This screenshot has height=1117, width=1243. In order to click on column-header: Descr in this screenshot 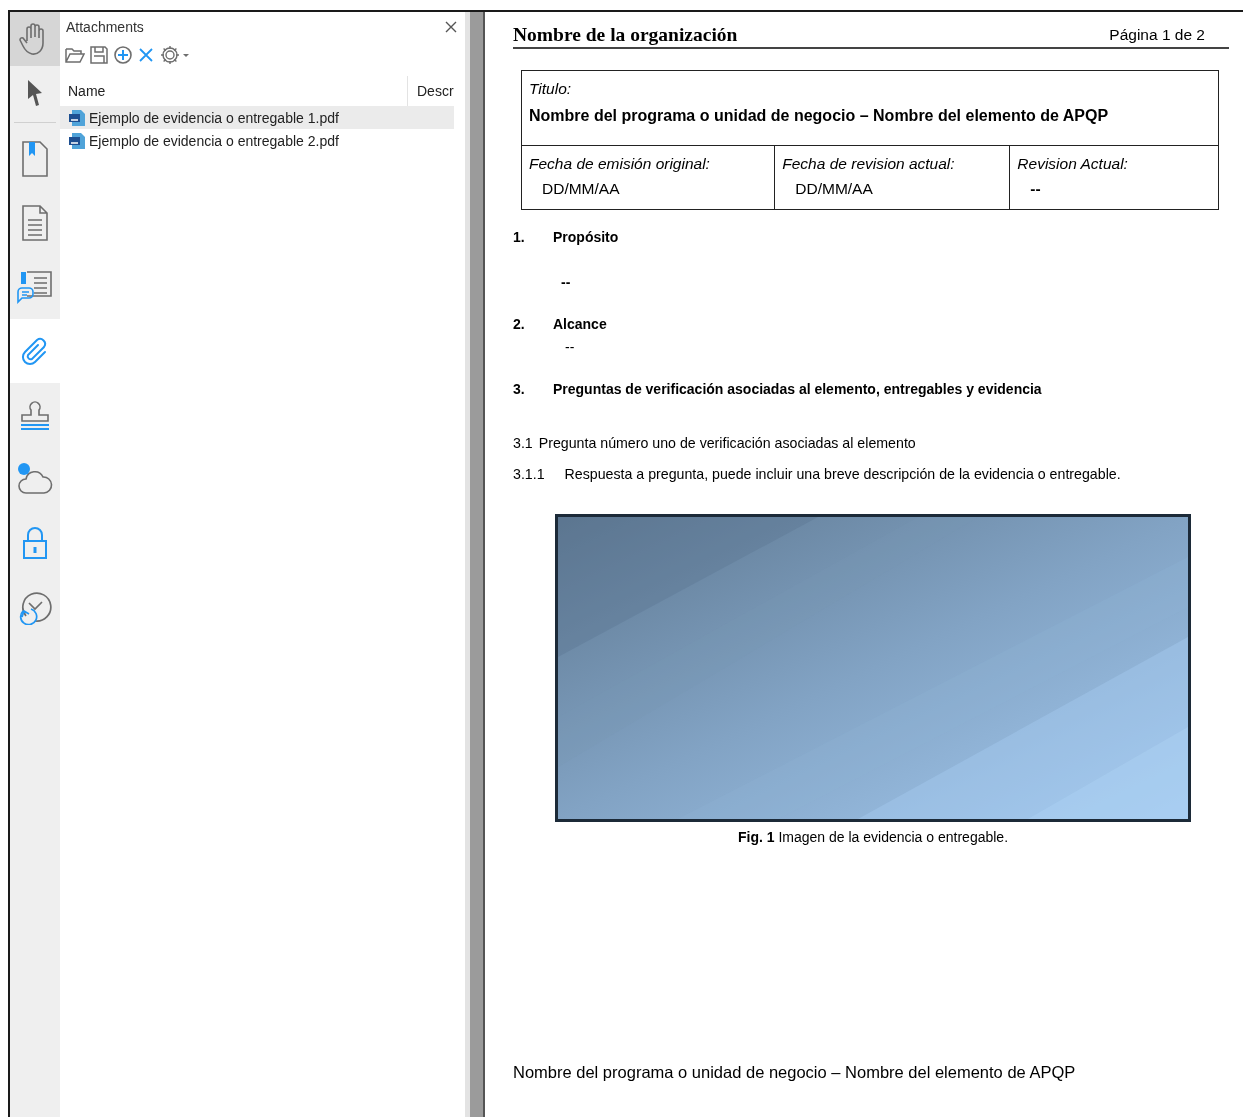, I will do `click(431, 91)`.